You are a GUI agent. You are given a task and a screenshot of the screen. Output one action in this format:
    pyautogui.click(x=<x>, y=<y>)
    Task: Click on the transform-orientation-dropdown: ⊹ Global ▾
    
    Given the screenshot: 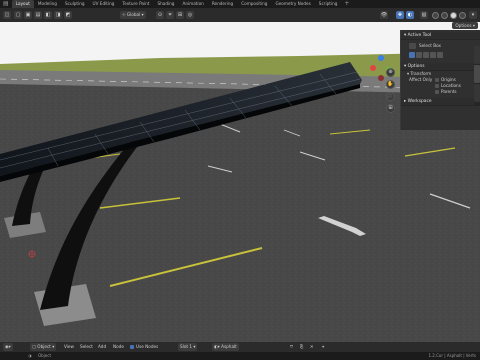 What is the action you would take?
    pyautogui.click(x=133, y=15)
    